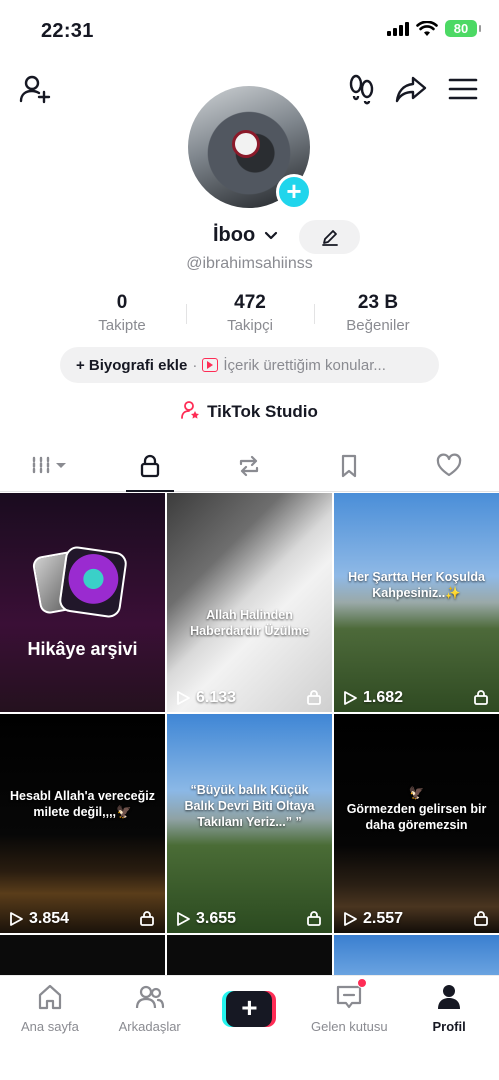 The height and width of the screenshot is (1080, 499). I want to click on story-archive-tile: Hikâye arşivi, so click(82, 602).